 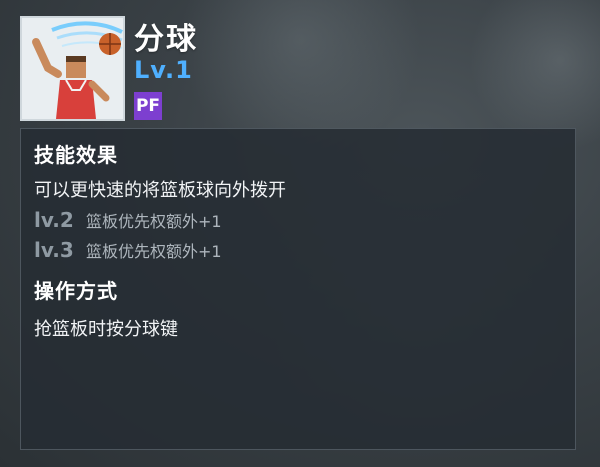 What do you see at coordinates (160, 190) in the screenshot?
I see `effect-description: 可以更快速的将篮板球向外拨开` at bounding box center [160, 190].